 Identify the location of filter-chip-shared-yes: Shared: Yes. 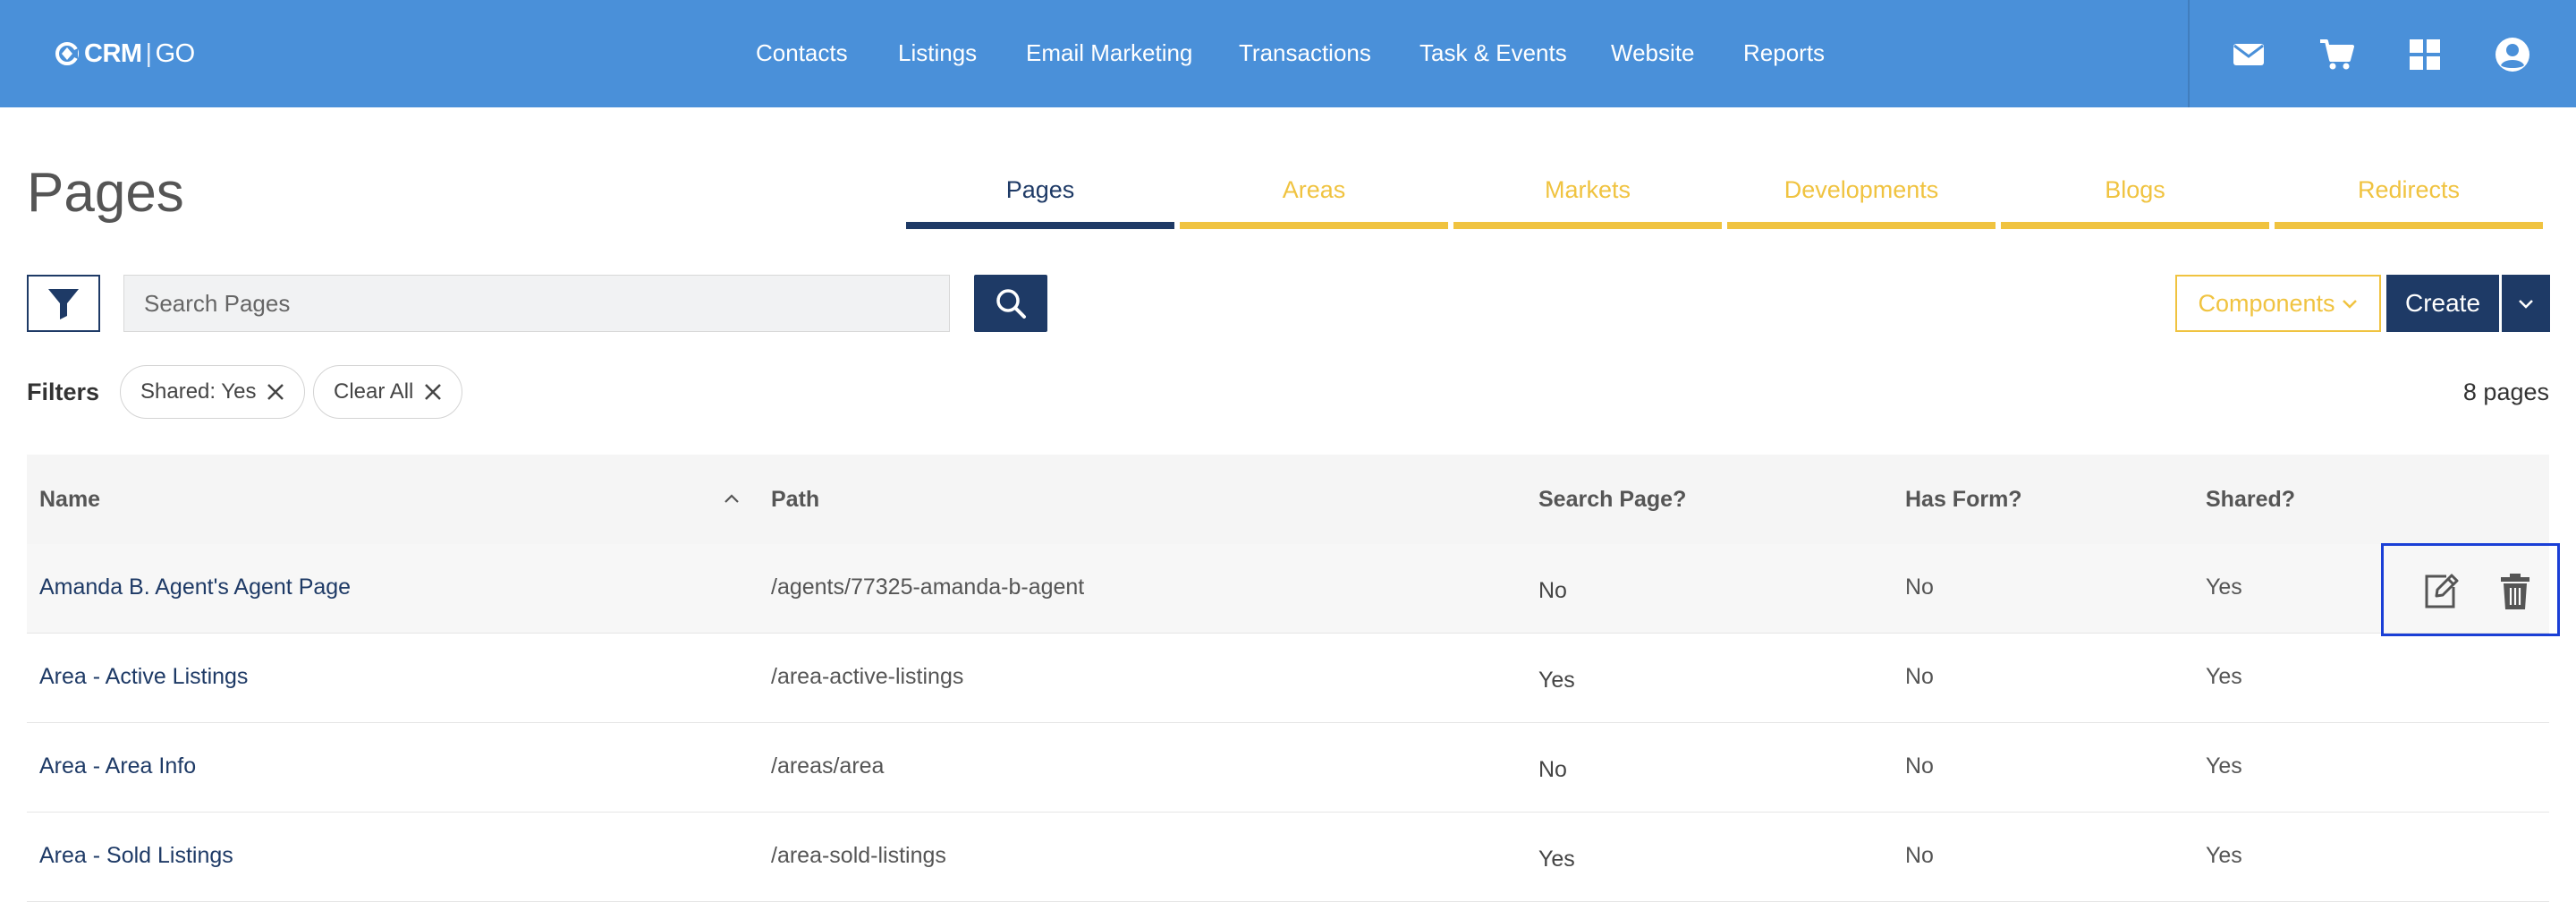
(213, 392).